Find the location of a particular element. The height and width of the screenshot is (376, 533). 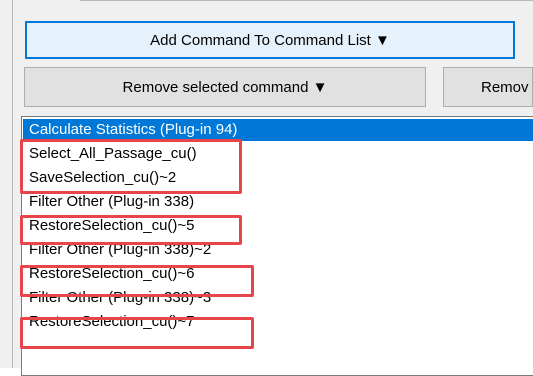

command-list-item: Filter Other (Plug-in 338) is located at coordinates (108, 202).